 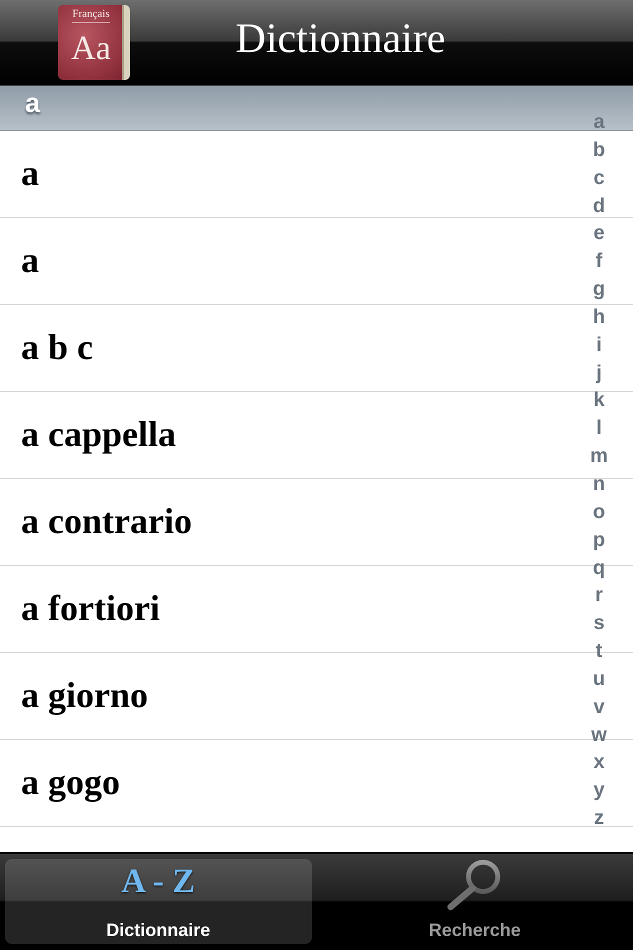 What do you see at coordinates (599, 708) in the screenshot?
I see `index-letter: v` at bounding box center [599, 708].